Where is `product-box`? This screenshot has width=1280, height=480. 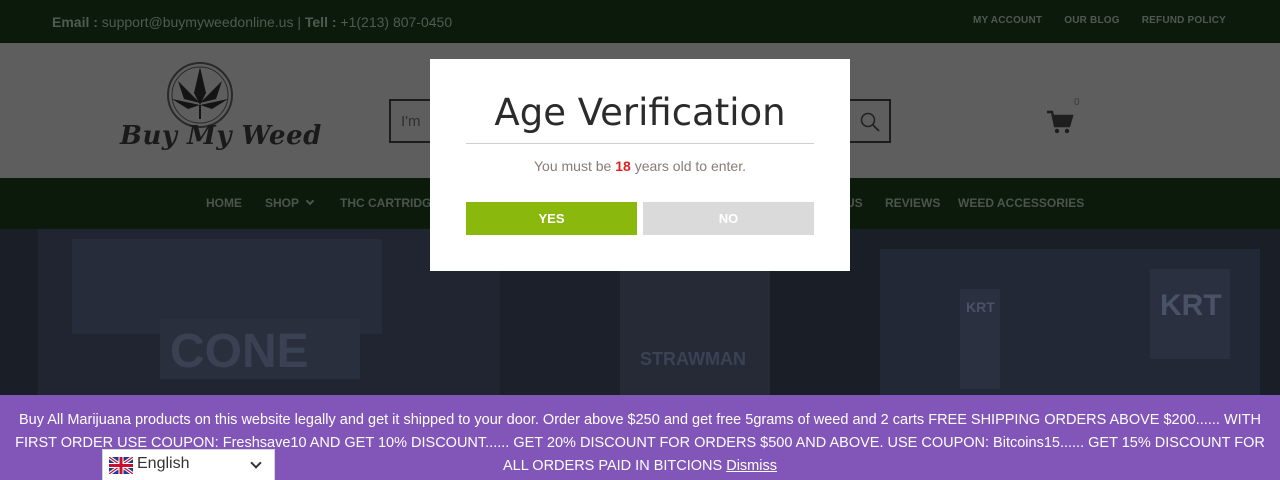
product-box is located at coordinates (695, 332).